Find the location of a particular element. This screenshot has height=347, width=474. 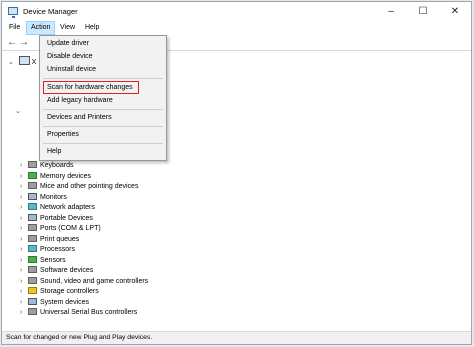

tree-node-label: Network adapters is located at coordinates (67, 207).